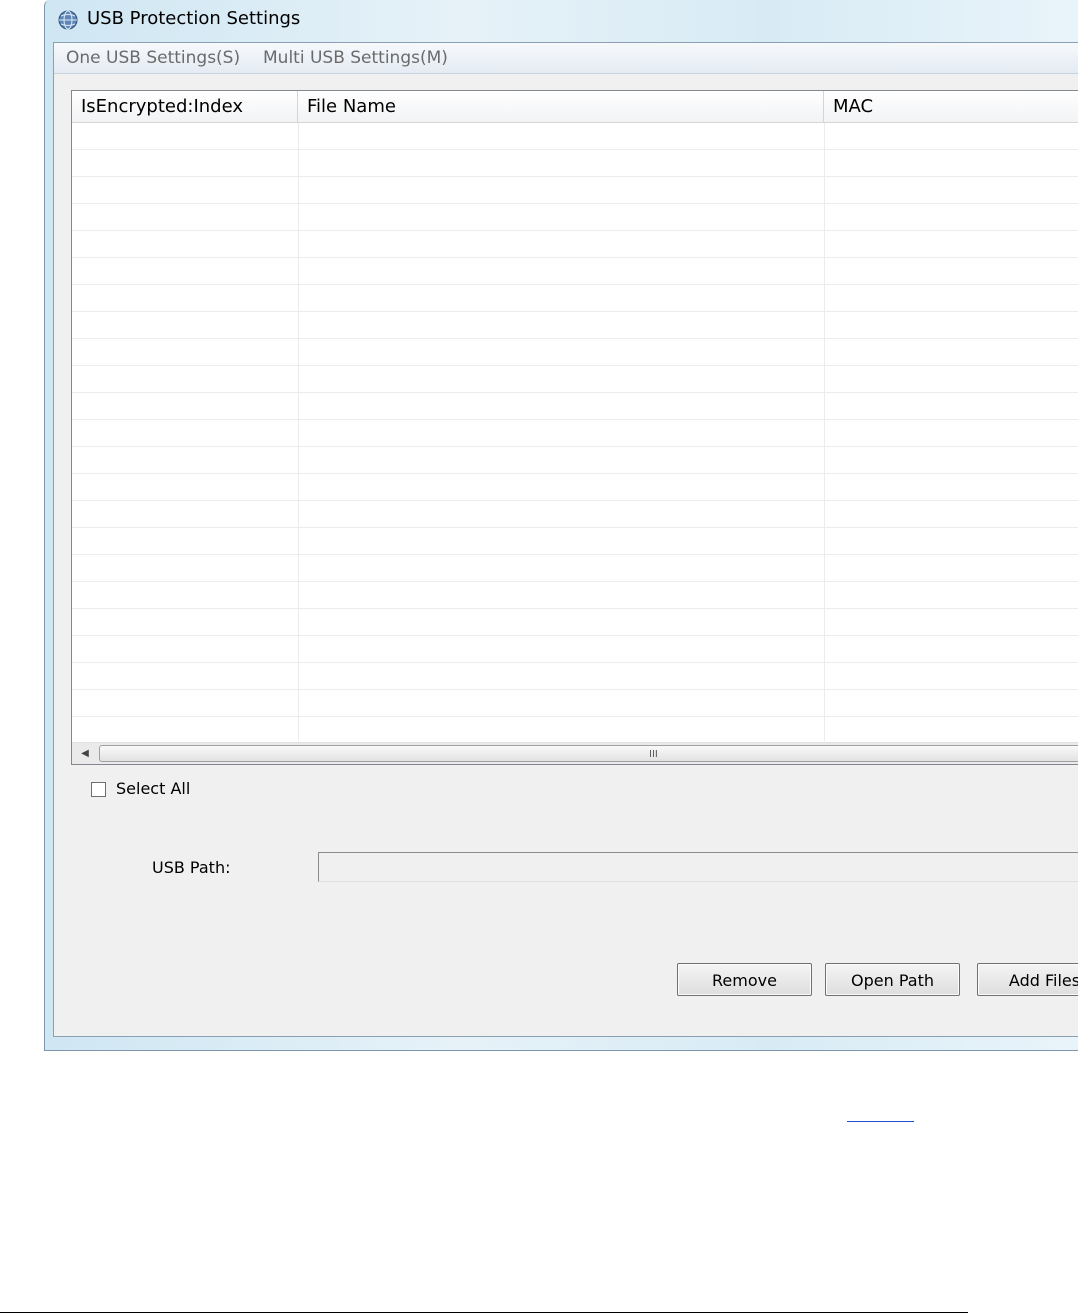 The width and height of the screenshot is (1078, 1316). I want to click on window-title: USB Protection Settings, so click(194, 18).